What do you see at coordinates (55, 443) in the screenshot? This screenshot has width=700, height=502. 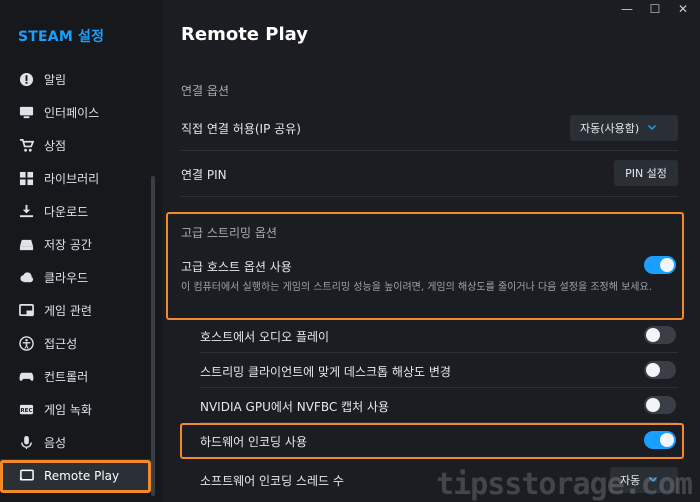 I see `sidebar-item-label: 음성` at bounding box center [55, 443].